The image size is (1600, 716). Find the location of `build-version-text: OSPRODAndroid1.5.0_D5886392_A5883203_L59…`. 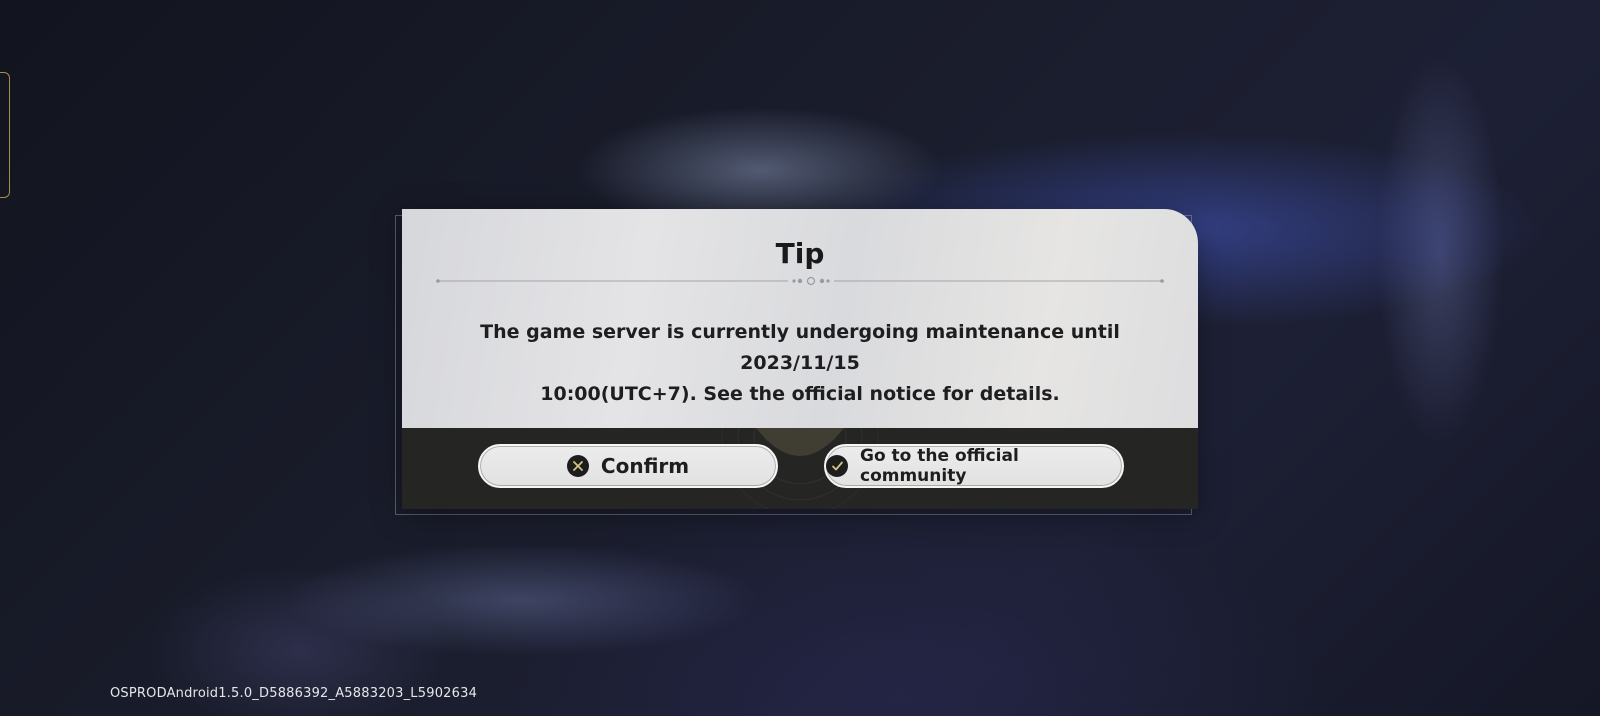

build-version-text: OSPRODAndroid1.5.0_D5886392_A5883203_L59… is located at coordinates (294, 693).